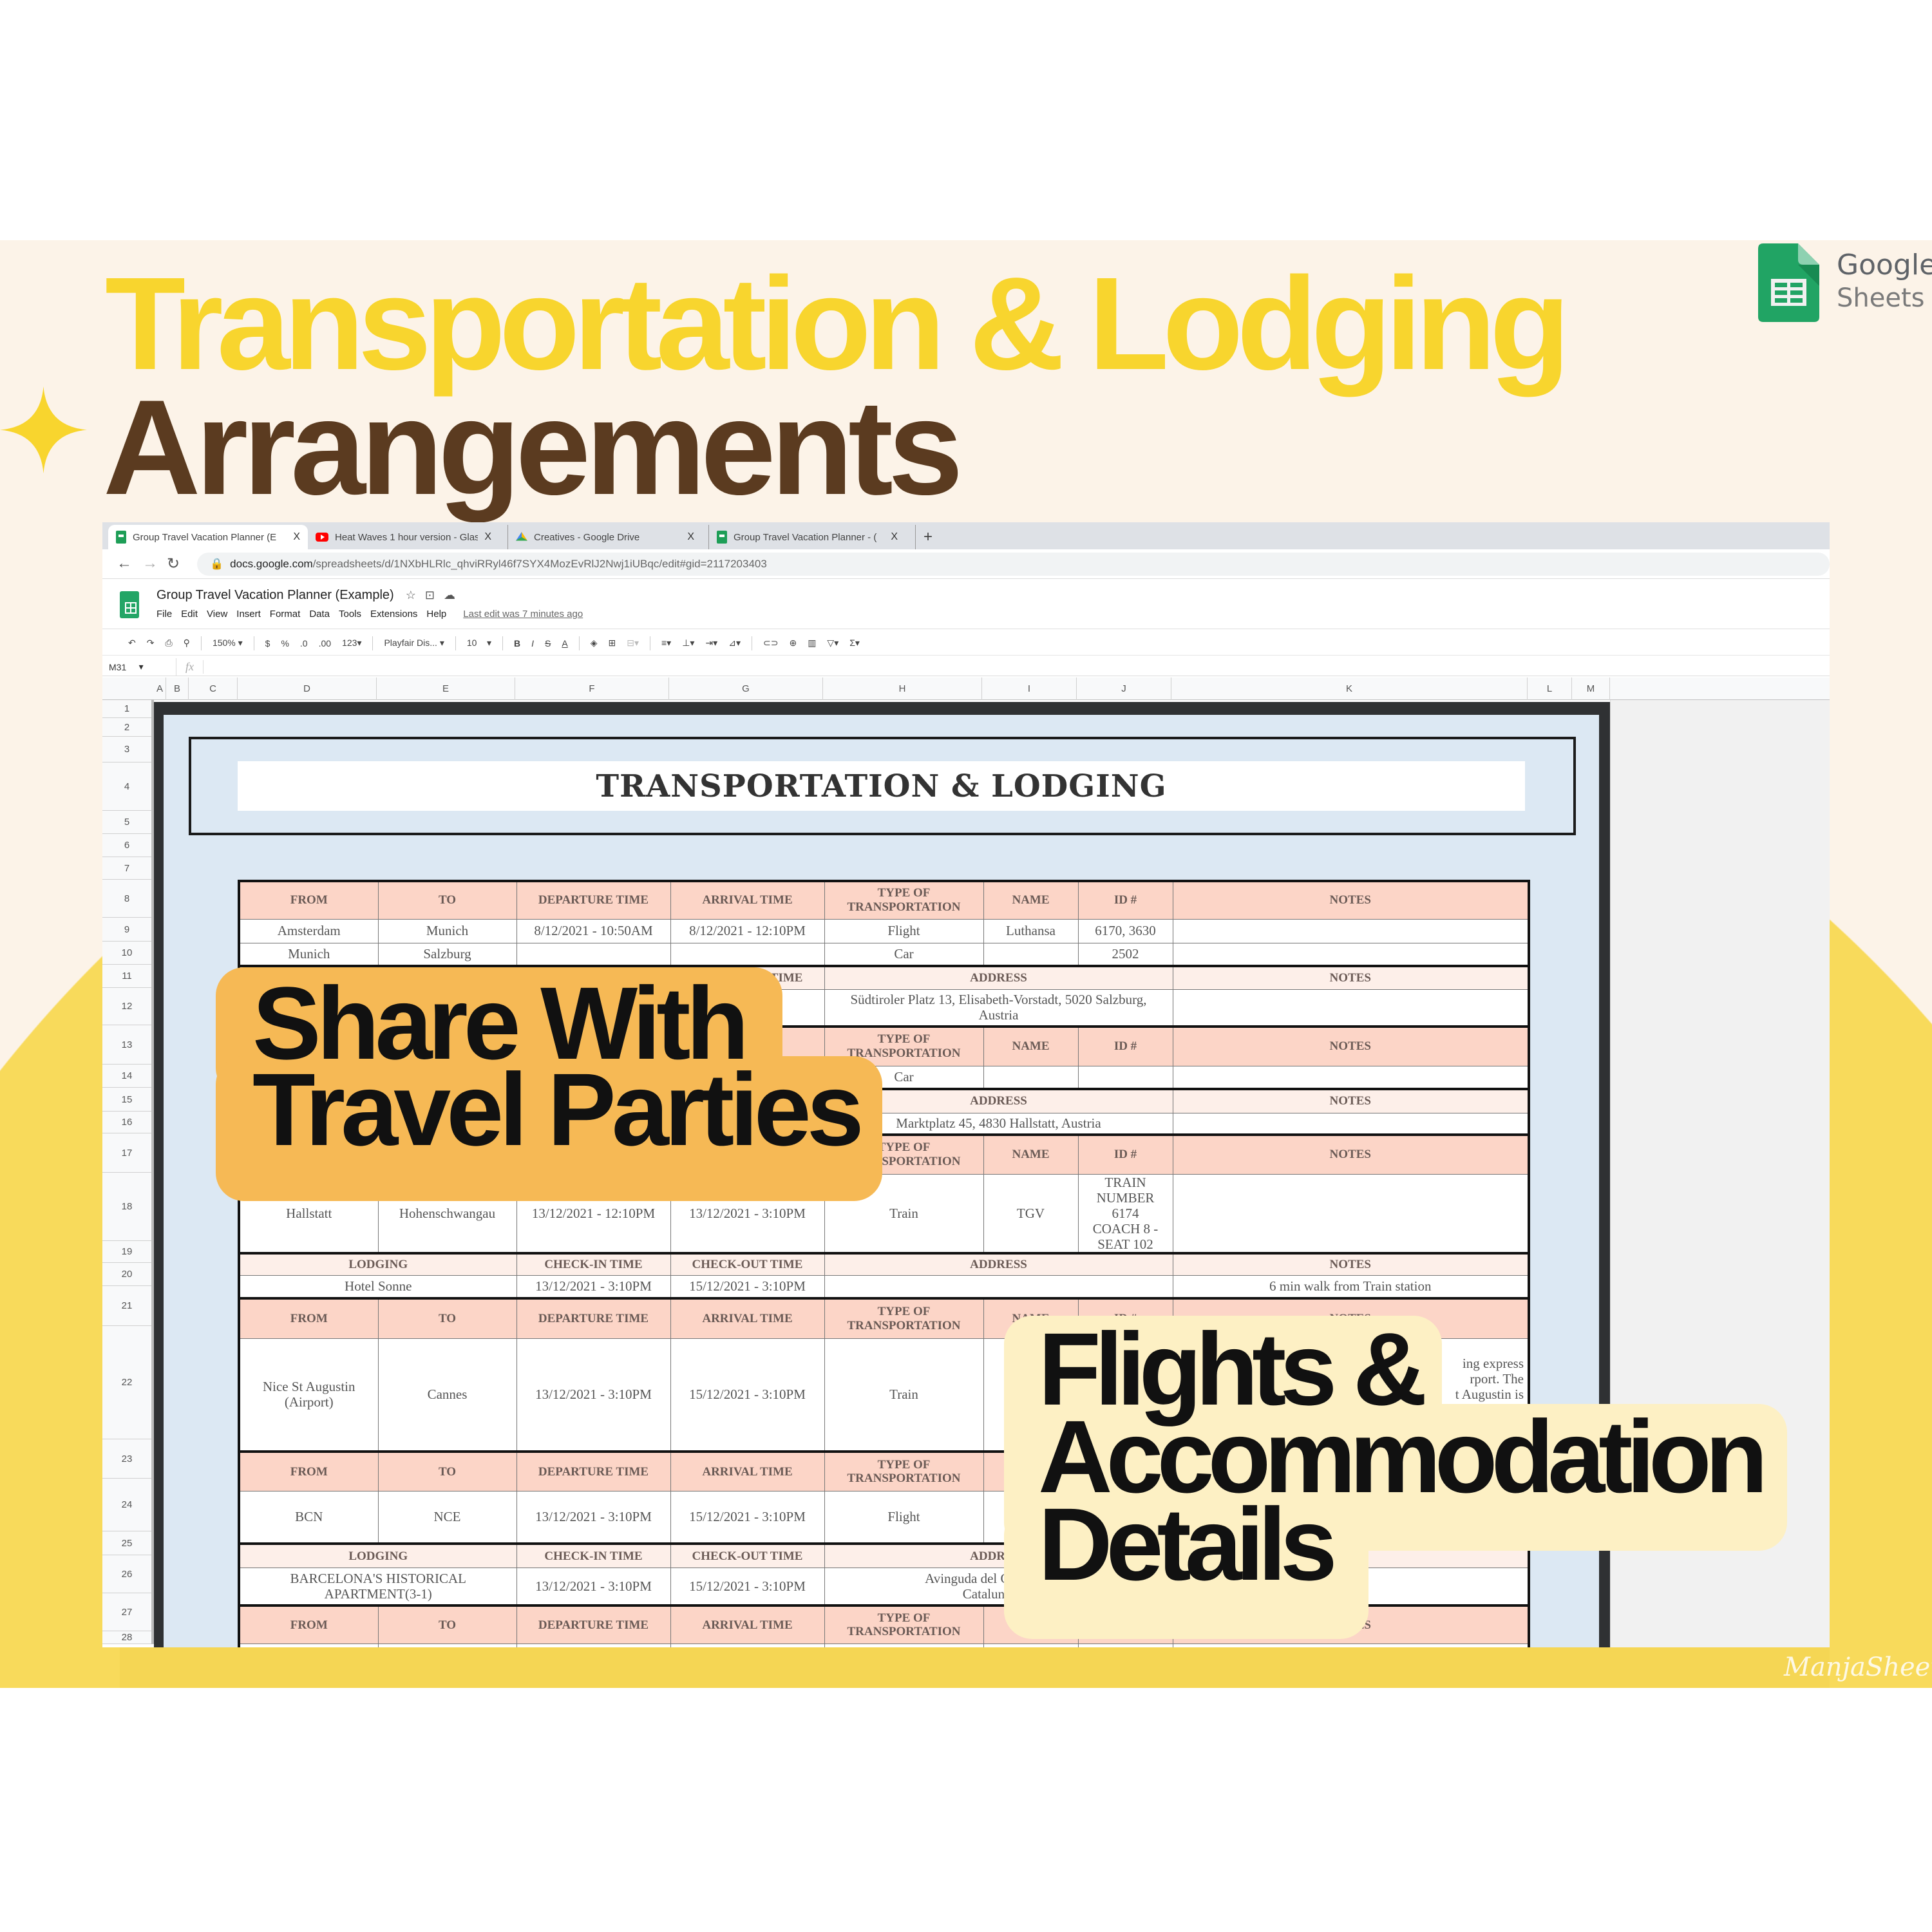 The width and height of the screenshot is (1932, 1932). What do you see at coordinates (807, 537) in the screenshot?
I see `tab-group-travel-planner-2: Group Travel Vacation Planner - ( X` at bounding box center [807, 537].